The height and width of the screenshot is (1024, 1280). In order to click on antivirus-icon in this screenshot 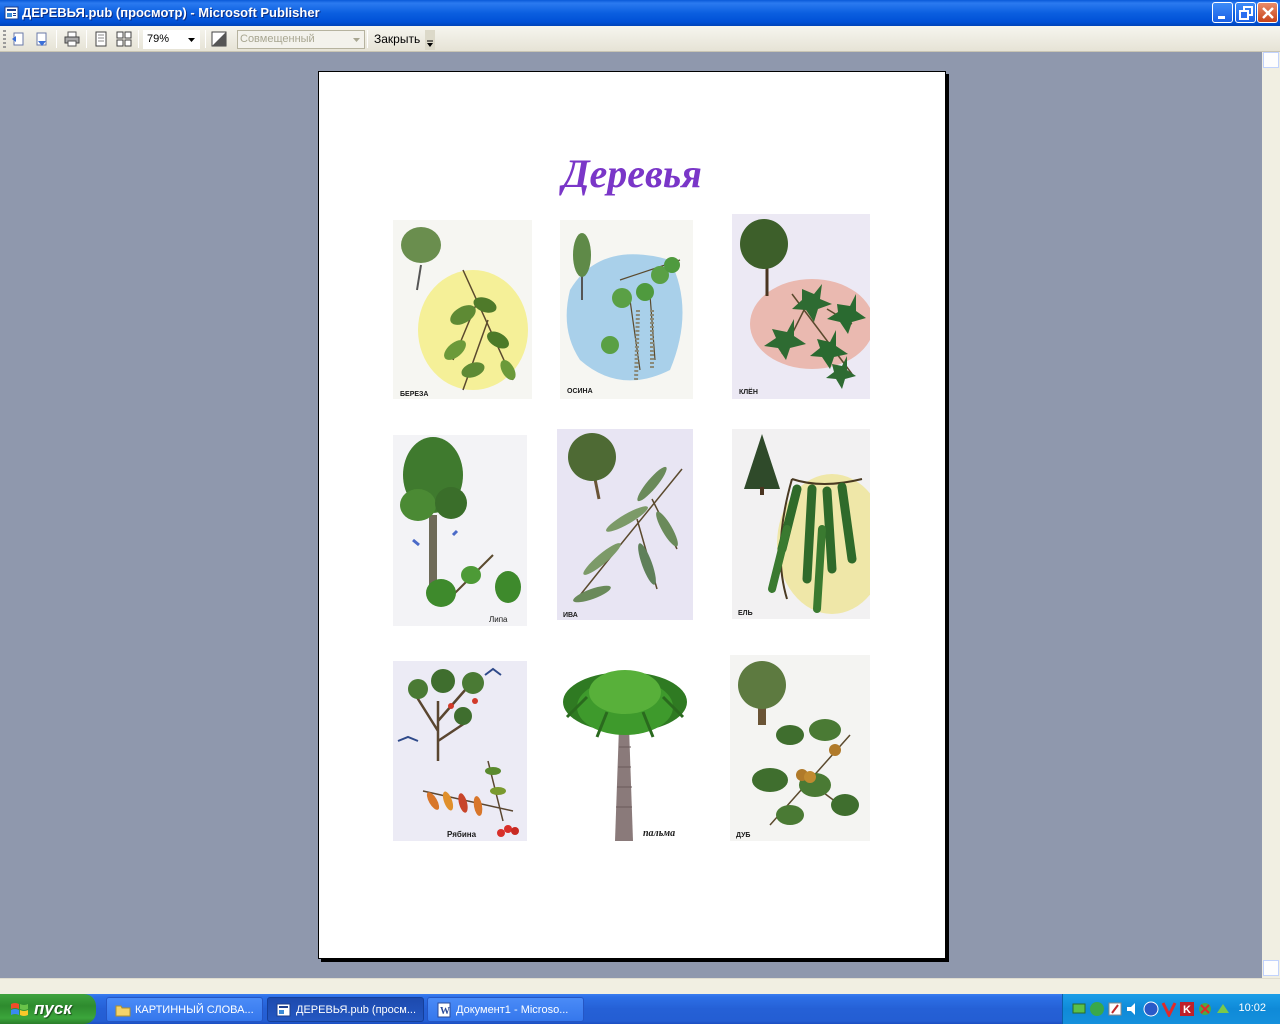, I will do `click(1169, 1009)`.